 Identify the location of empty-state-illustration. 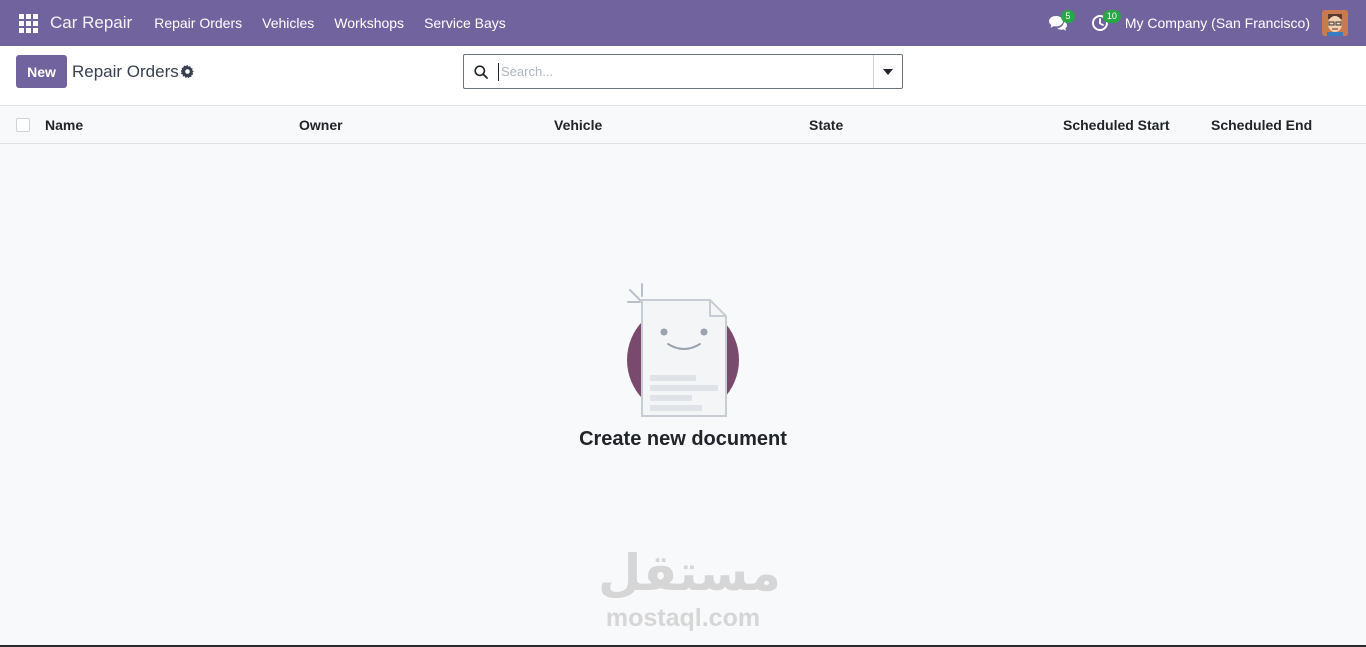
(682, 352).